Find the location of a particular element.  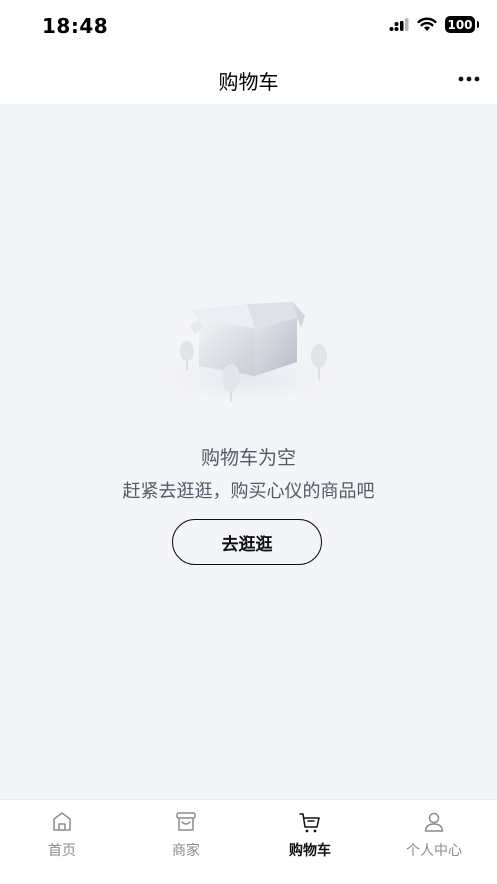

wifi-icon is located at coordinates (427, 24).